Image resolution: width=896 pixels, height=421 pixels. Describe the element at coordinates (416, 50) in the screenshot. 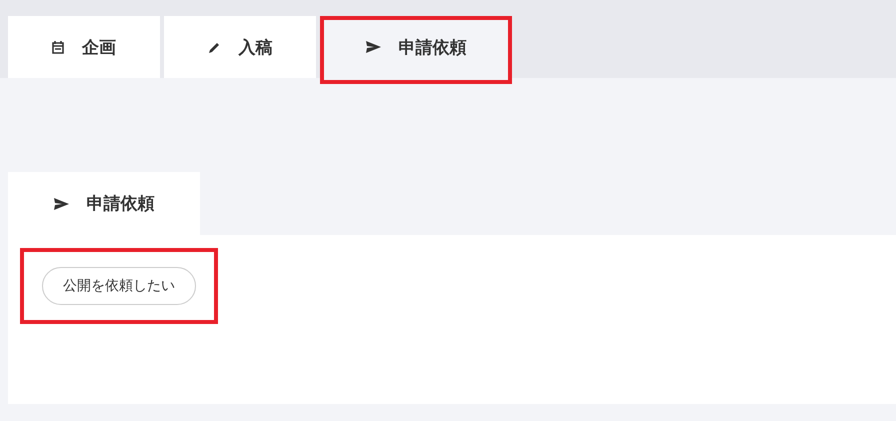

I see `tab: 申請依頼` at that location.